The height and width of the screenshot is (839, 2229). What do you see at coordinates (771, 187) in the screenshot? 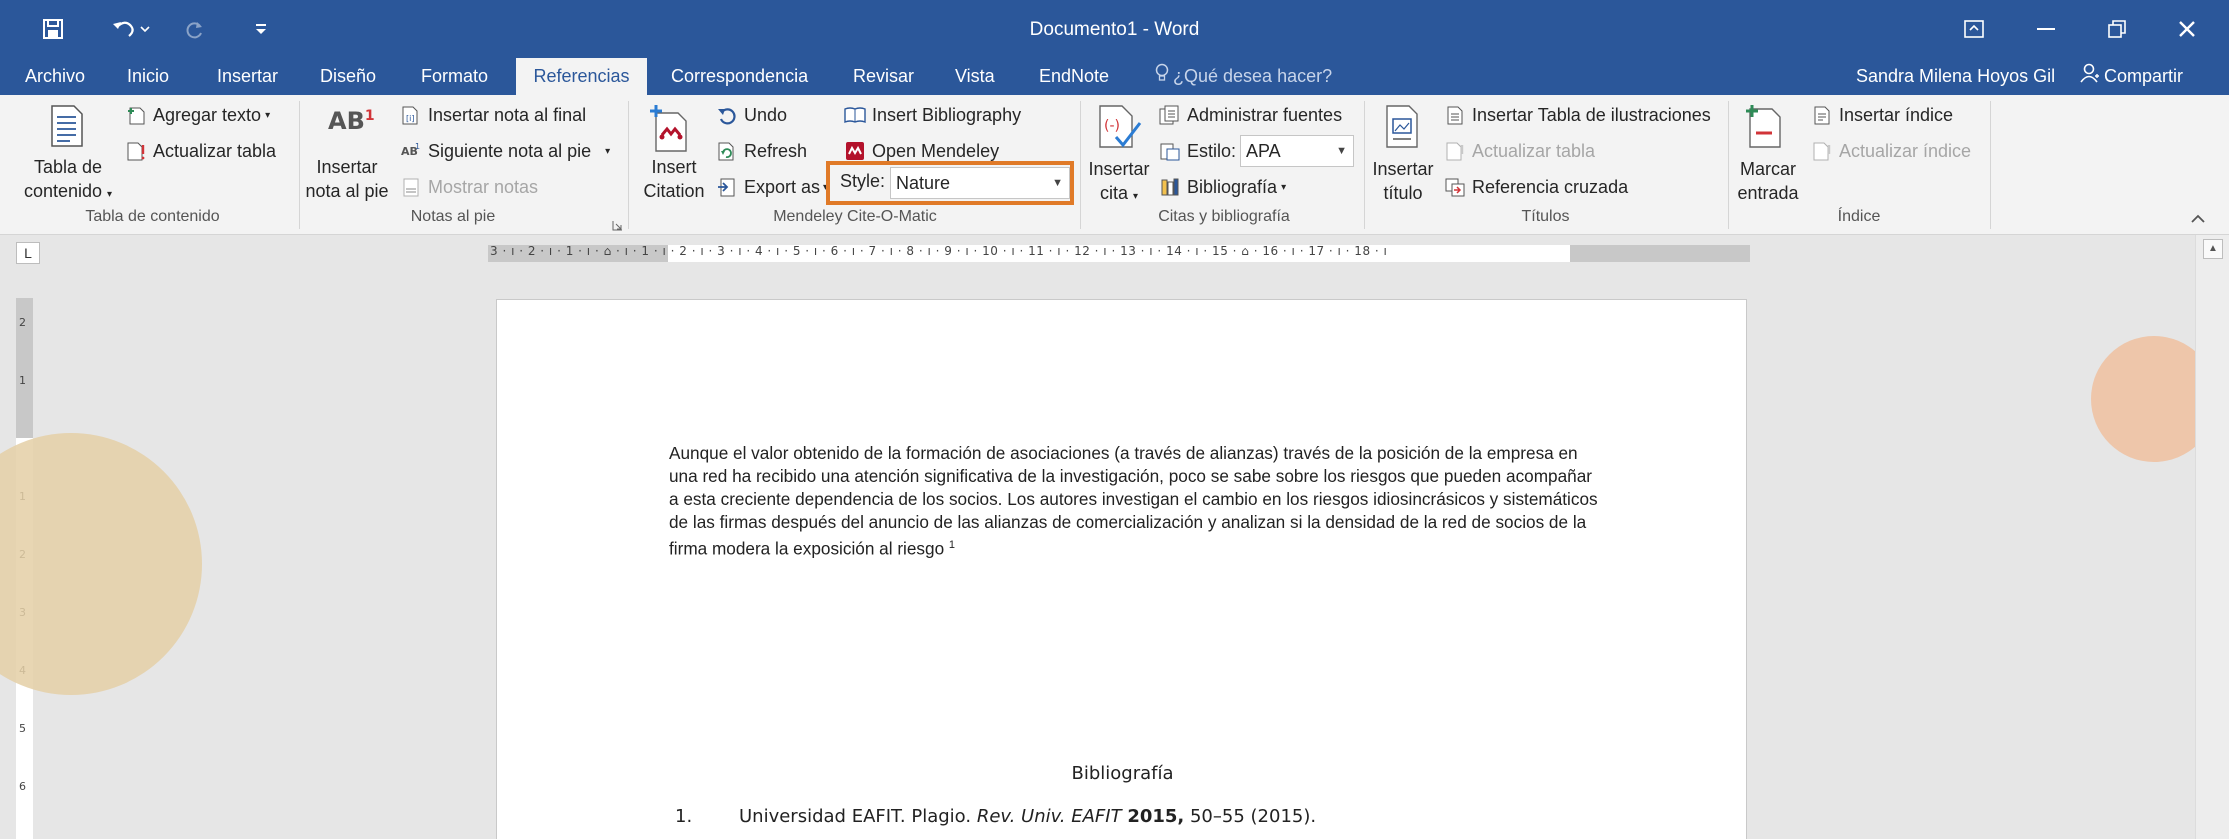
I see `export-as-button: Export as ▾` at bounding box center [771, 187].